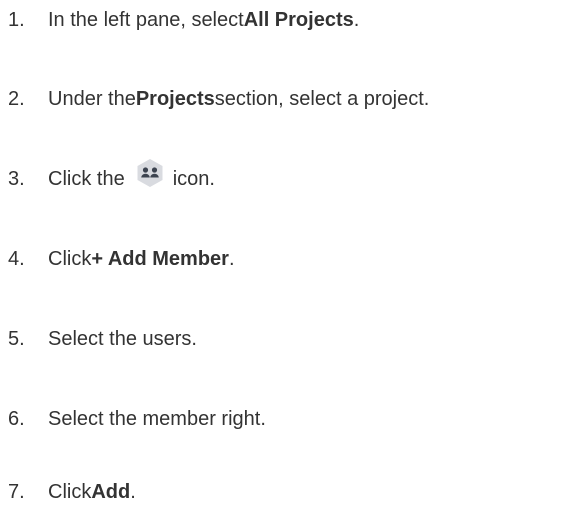 The width and height of the screenshot is (579, 516). Describe the element at coordinates (122, 338) in the screenshot. I see `step-text: Select the users.` at that location.